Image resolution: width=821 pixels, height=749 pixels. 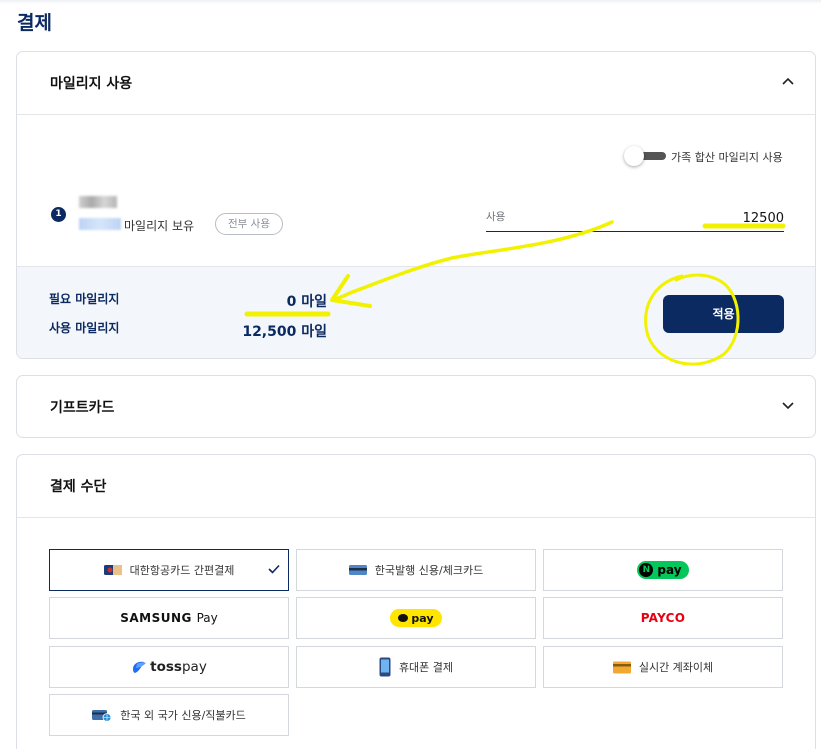 I want to click on family-mileage-label: 가족 합산 마일리지 사용, so click(x=727, y=157).